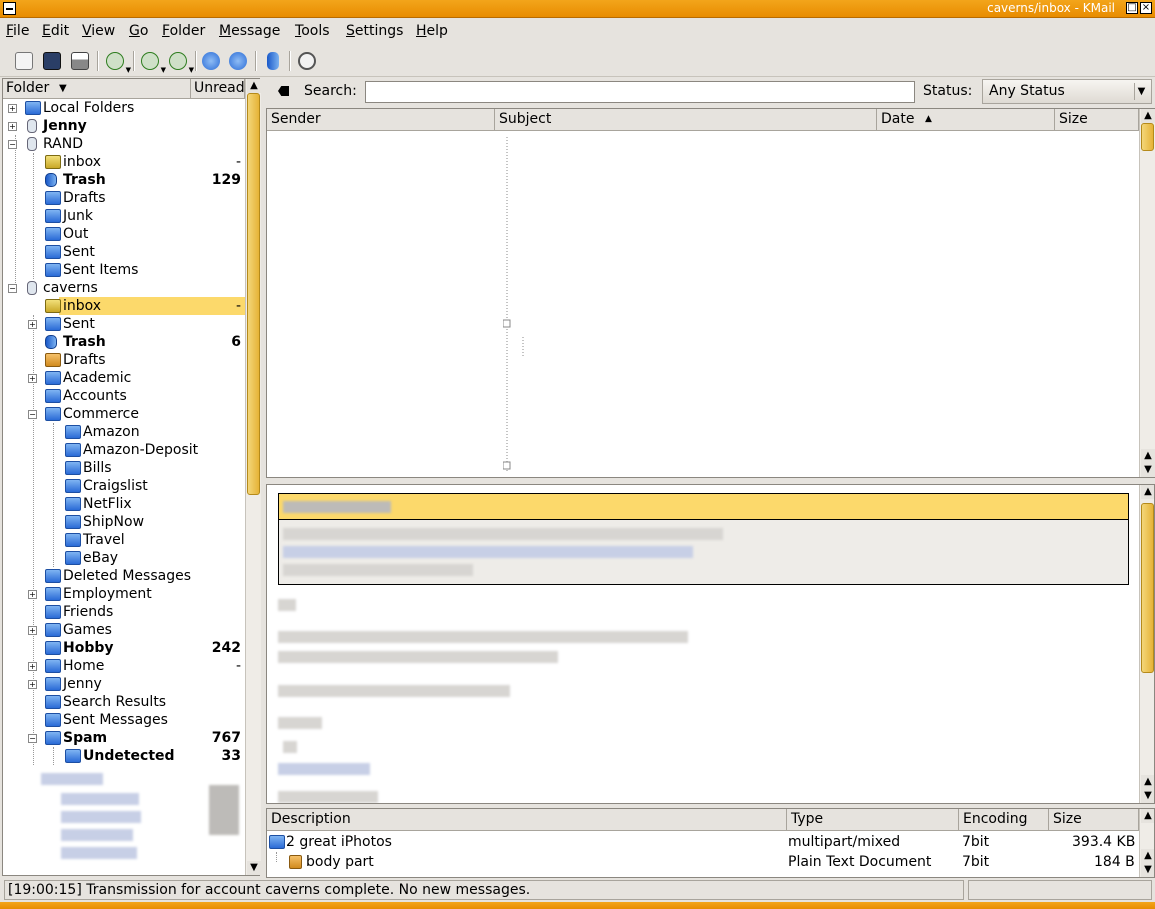 The image size is (1155, 909). What do you see at coordinates (218, 89) in the screenshot?
I see `unread-column-header: Unread` at bounding box center [218, 89].